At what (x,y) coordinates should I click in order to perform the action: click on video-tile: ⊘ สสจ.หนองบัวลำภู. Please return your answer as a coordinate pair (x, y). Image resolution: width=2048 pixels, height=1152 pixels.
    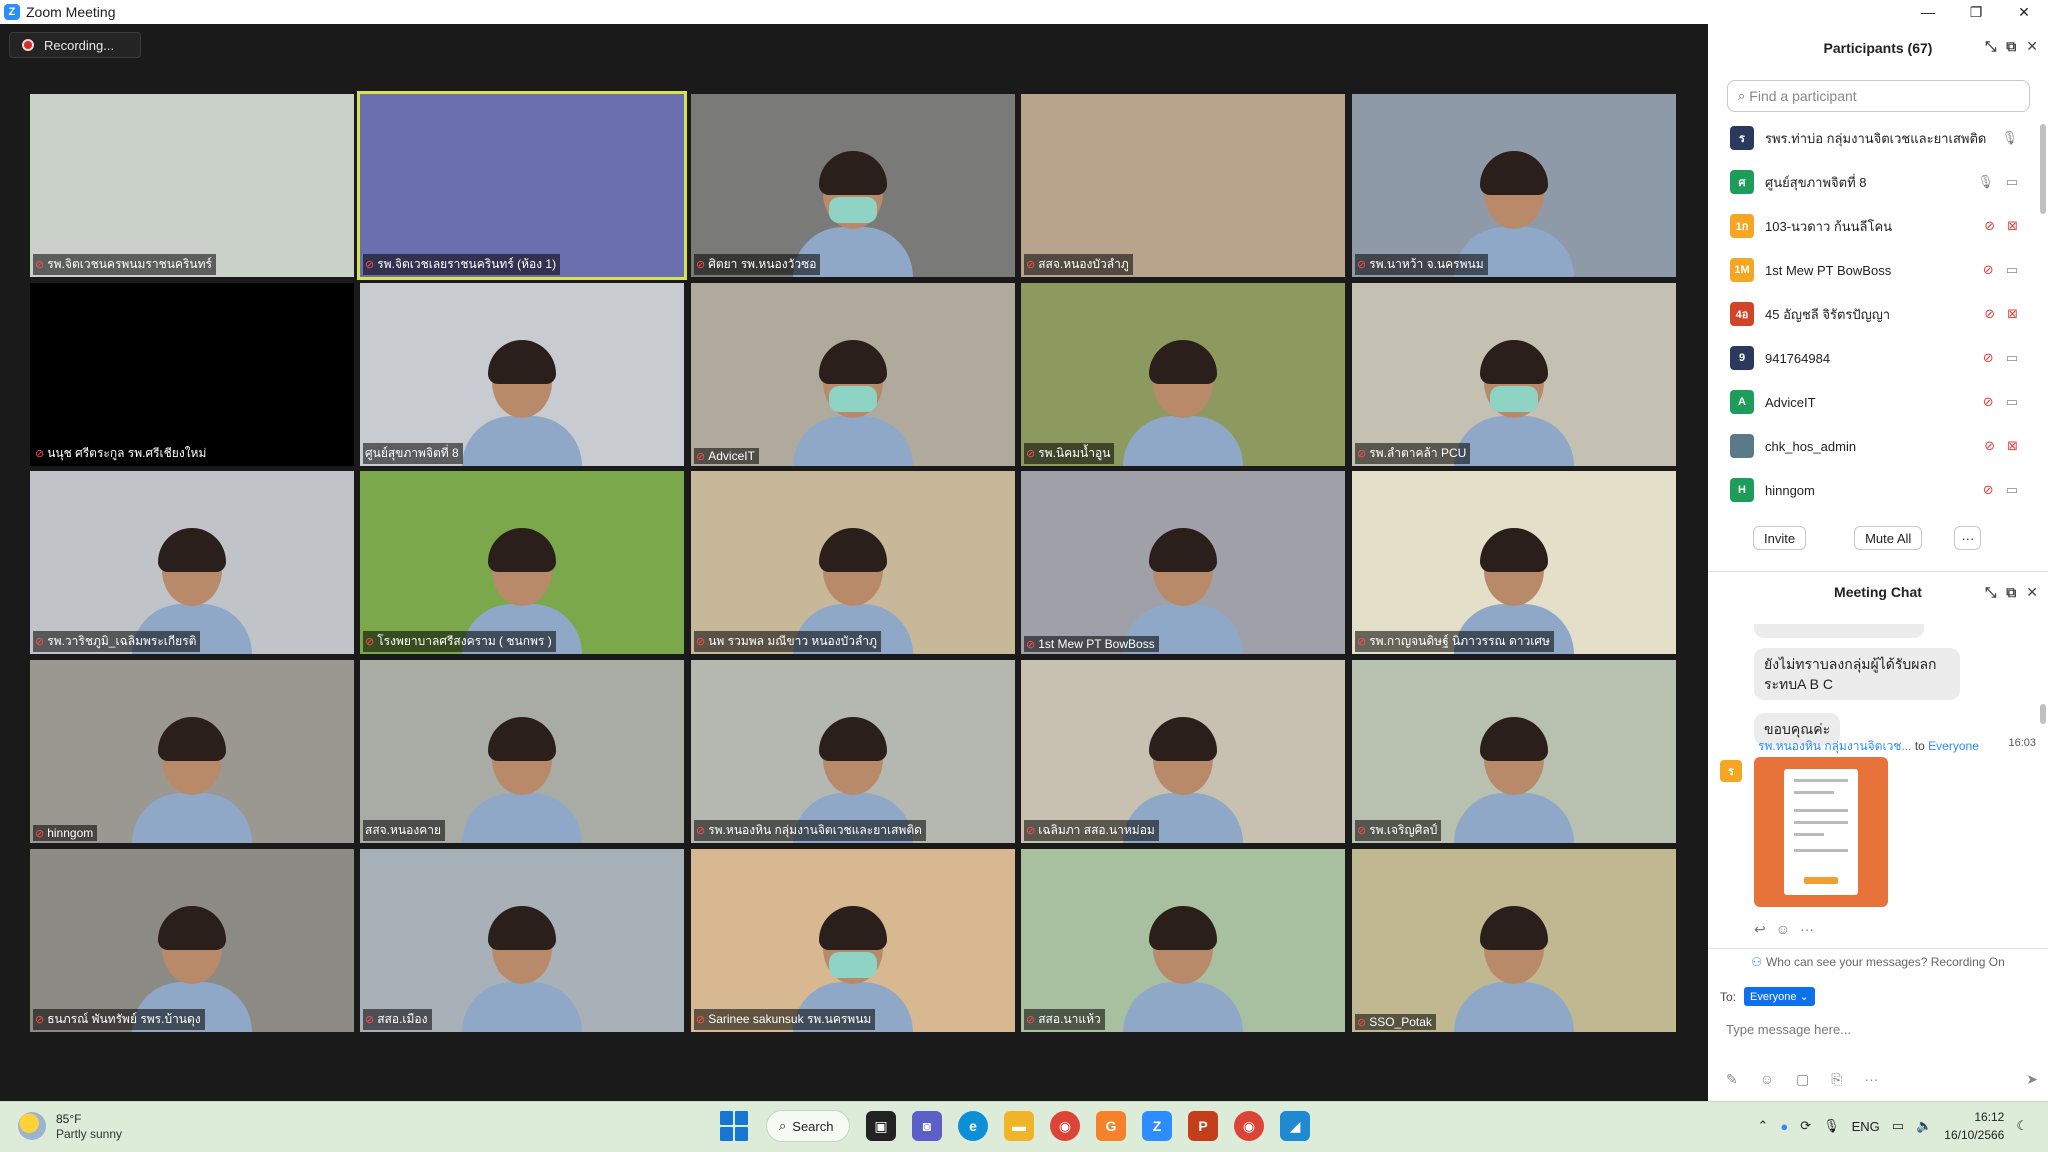
    Looking at the image, I should click on (1183, 185).